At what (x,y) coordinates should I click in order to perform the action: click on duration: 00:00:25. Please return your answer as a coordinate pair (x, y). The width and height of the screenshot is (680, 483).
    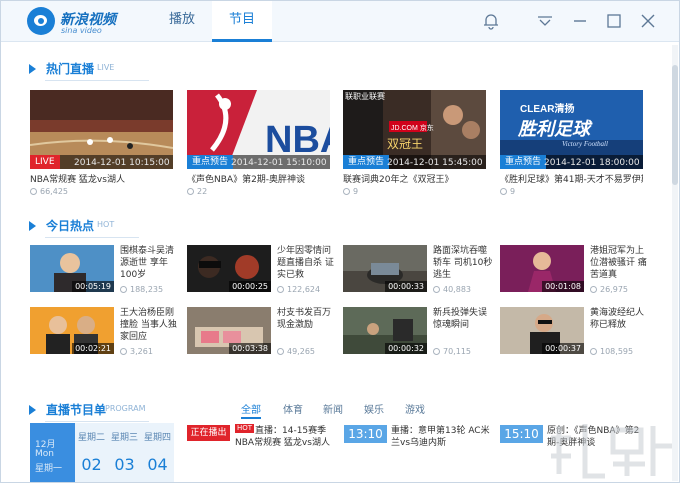
    Looking at the image, I should click on (250, 286).